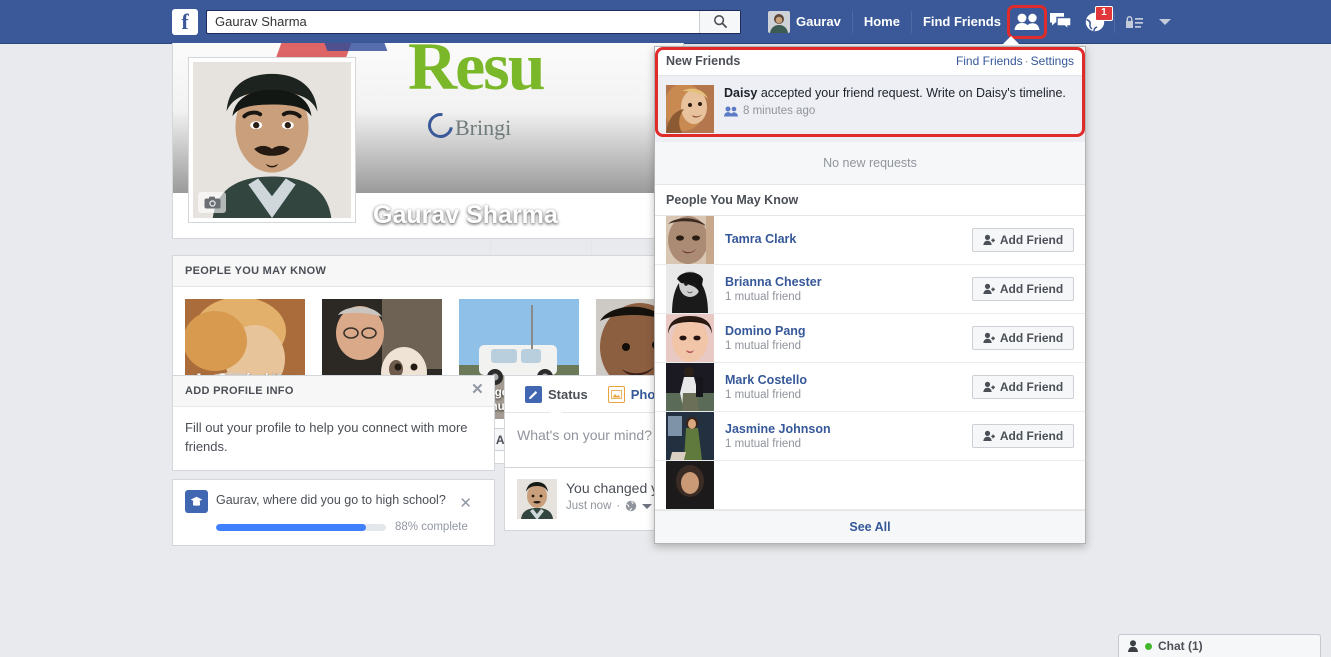 The height and width of the screenshot is (657, 1331). What do you see at coordinates (431, 527) in the screenshot?
I see `progress-label: 88% complete` at bounding box center [431, 527].